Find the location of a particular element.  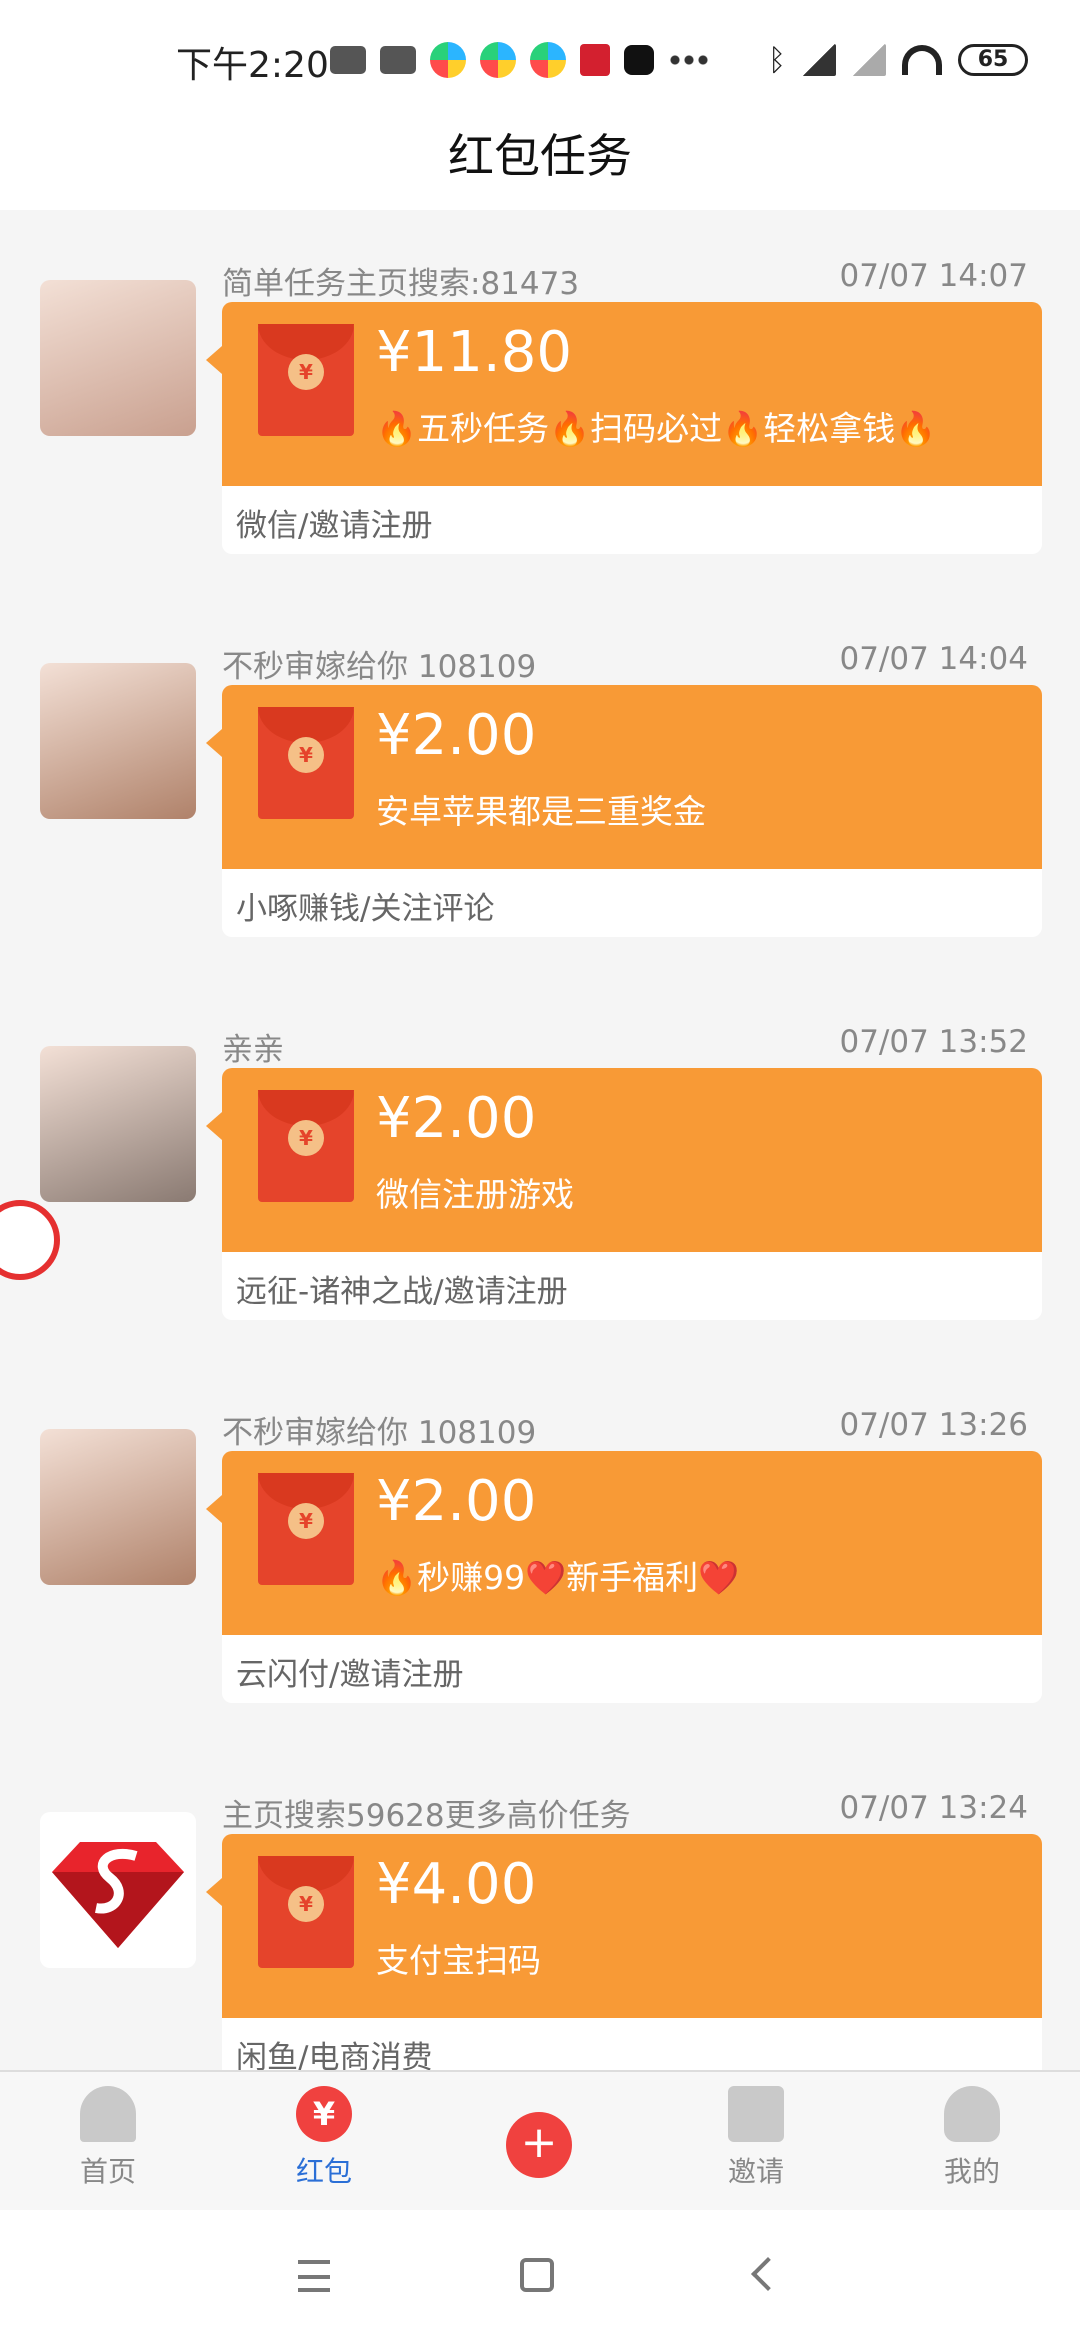

task-category: 远征-诸神之战/邀请注册 is located at coordinates (402, 1292).